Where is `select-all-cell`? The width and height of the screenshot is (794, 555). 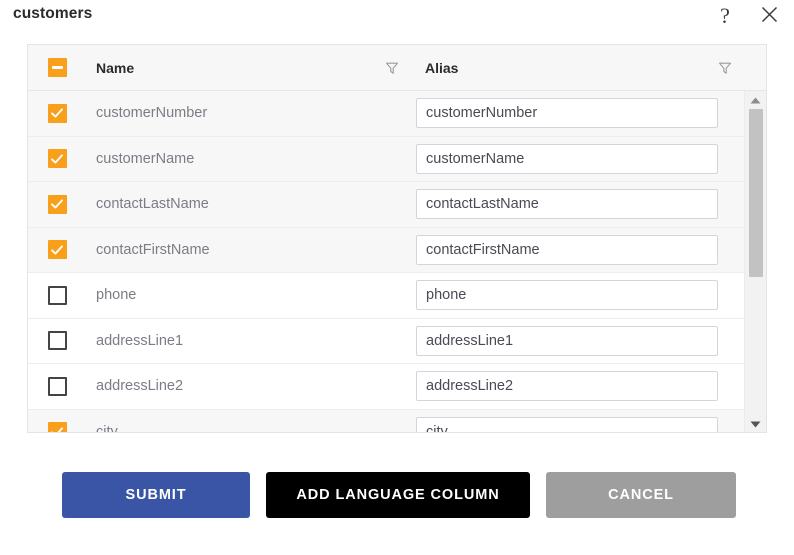
select-all-cell is located at coordinates (57, 67).